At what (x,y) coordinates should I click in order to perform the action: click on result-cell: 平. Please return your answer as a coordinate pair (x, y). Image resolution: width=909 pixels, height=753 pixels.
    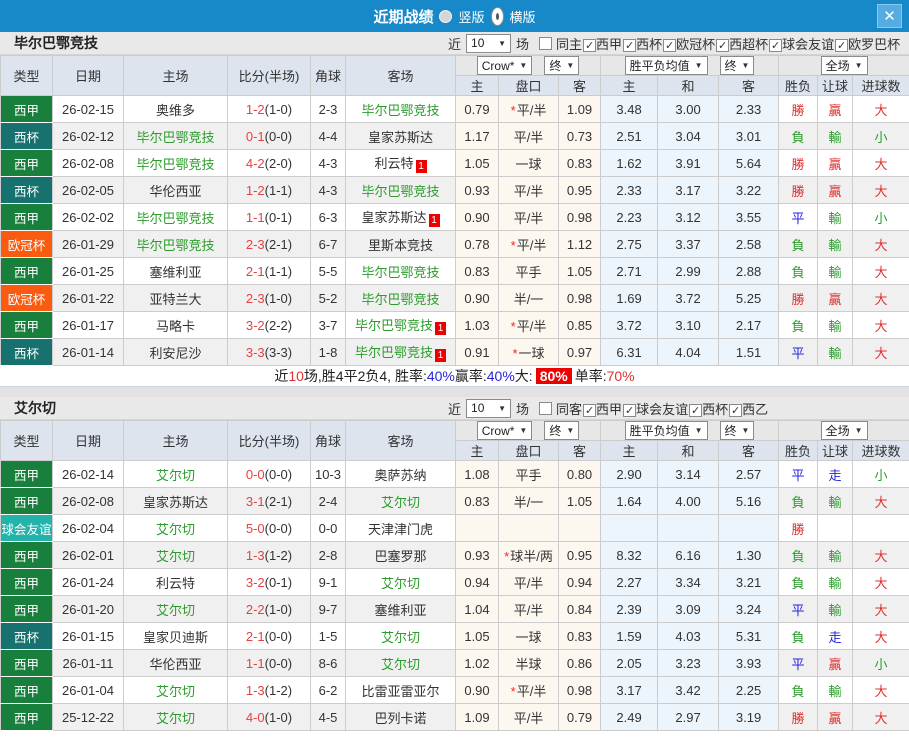
    Looking at the image, I should click on (798, 217).